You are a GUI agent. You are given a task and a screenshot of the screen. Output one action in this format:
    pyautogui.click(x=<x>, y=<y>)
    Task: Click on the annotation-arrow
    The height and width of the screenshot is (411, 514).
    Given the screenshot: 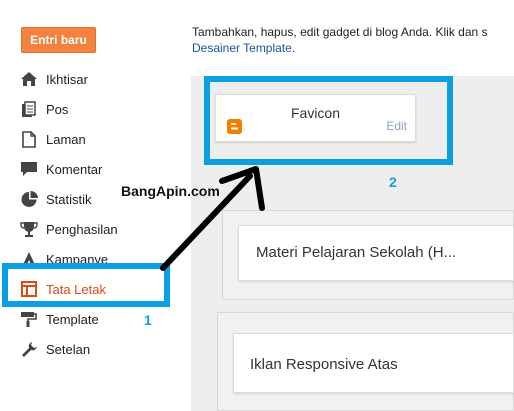 What is the action you would take?
    pyautogui.click(x=212, y=218)
    